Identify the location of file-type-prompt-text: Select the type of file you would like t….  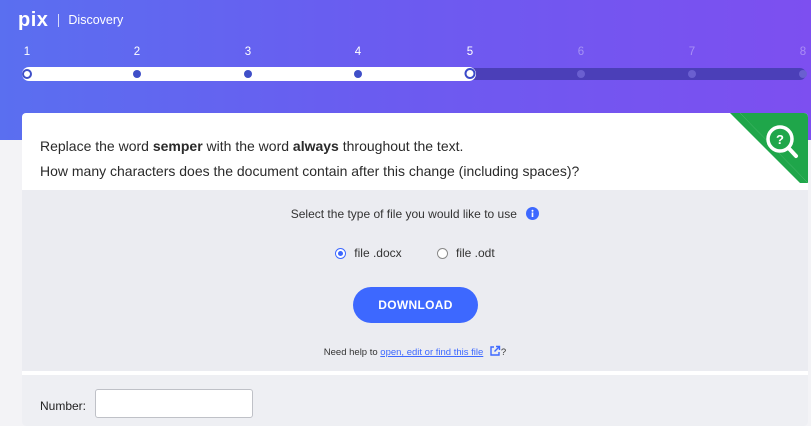
(403, 214).